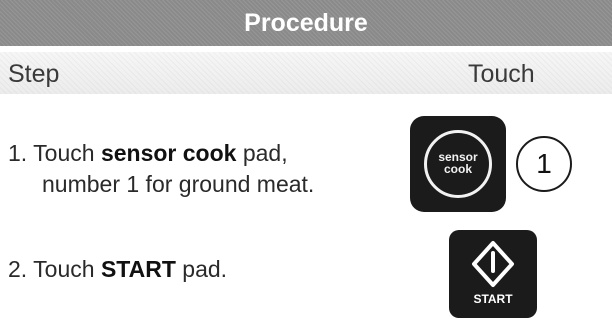  What do you see at coordinates (18, 269) in the screenshot?
I see `step-2-number: 2.` at bounding box center [18, 269].